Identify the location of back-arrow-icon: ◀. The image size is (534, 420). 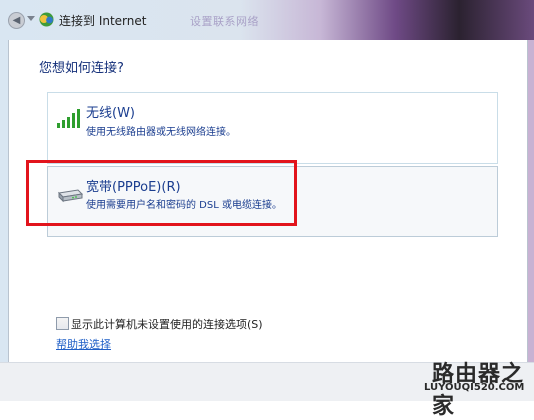
(16, 20).